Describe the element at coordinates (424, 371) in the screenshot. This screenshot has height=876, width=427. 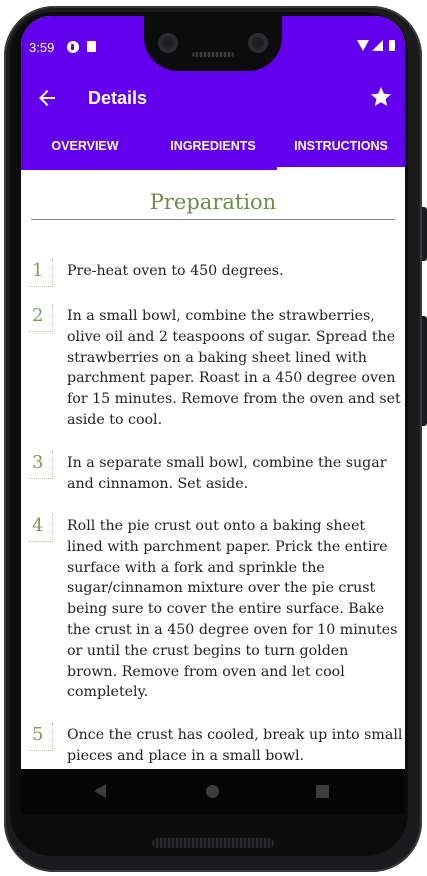
I see `power-button` at that location.